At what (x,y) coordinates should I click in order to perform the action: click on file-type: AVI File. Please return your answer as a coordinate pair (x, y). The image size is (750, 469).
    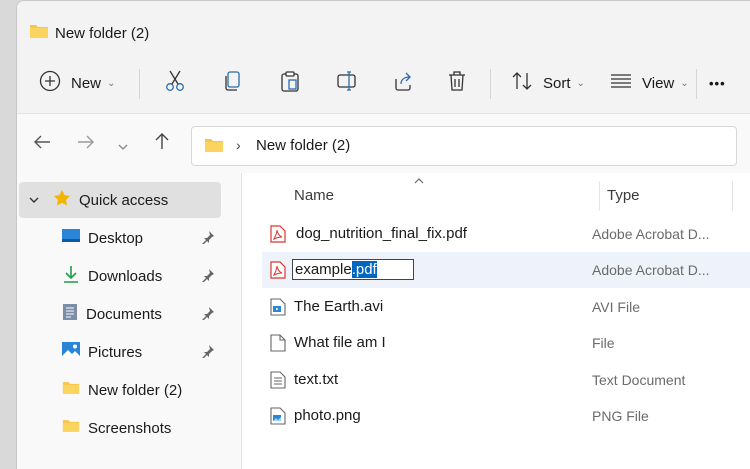
    Looking at the image, I should click on (616, 307).